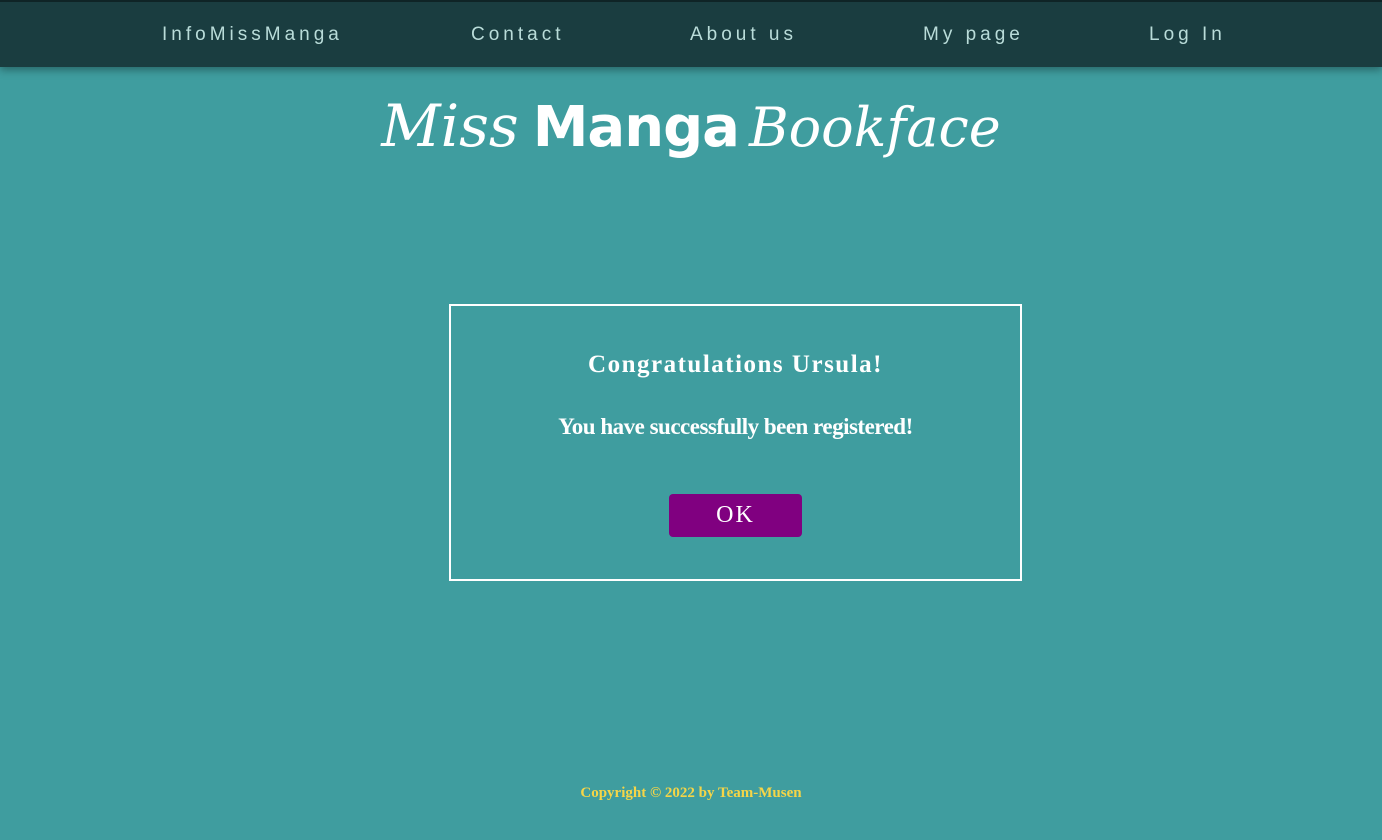  I want to click on logo-text-manga: Manga, so click(636, 127).